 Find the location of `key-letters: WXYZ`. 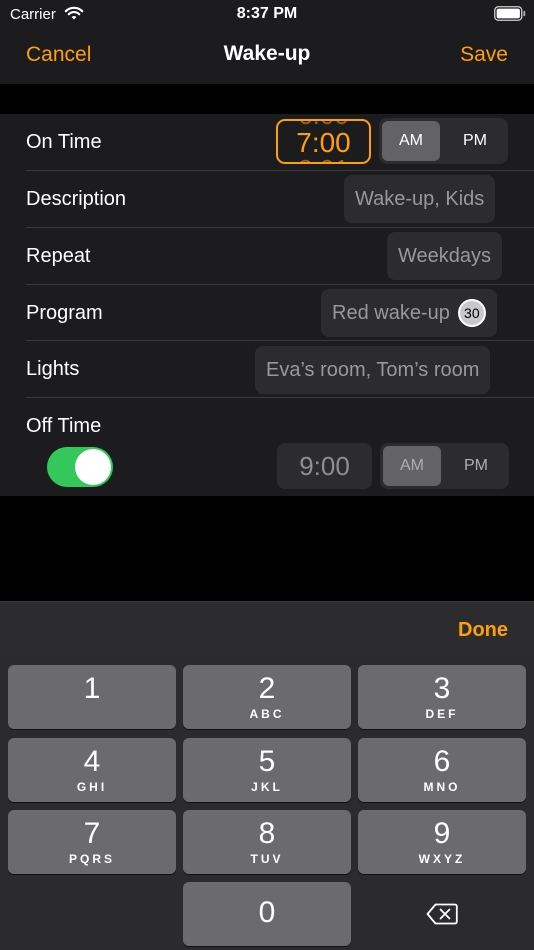

key-letters: WXYZ is located at coordinates (442, 859).